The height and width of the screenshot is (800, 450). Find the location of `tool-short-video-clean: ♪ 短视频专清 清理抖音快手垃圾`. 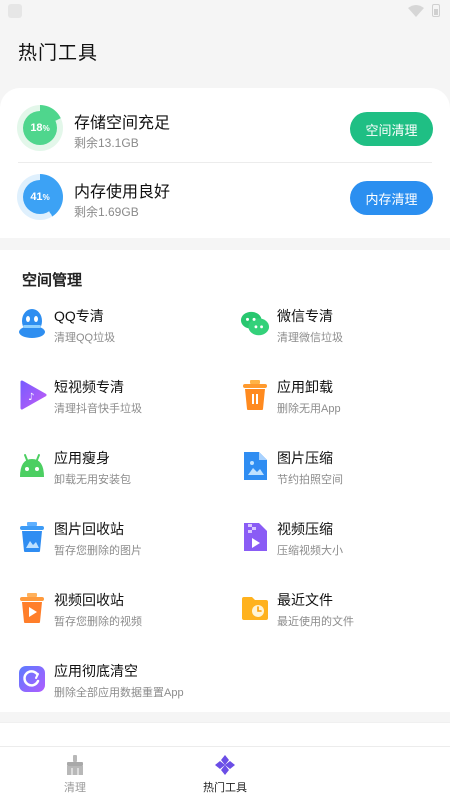

tool-short-video-clean: ♪ 短视频专清 清理抖音快手垃圾 is located at coordinates (122, 398).